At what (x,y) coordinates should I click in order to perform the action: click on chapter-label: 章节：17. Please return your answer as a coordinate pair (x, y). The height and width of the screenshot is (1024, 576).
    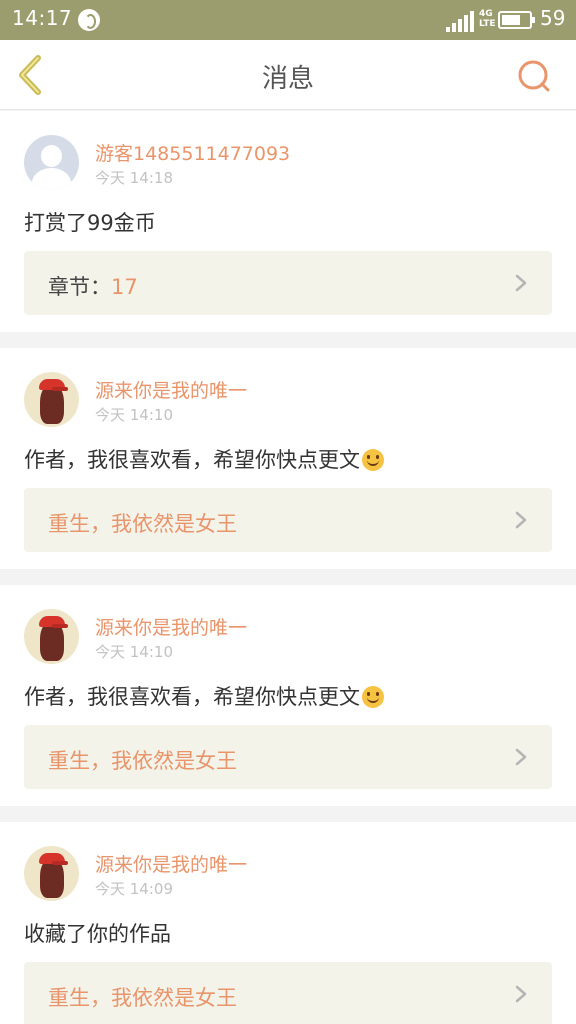
    Looking at the image, I should click on (93, 286).